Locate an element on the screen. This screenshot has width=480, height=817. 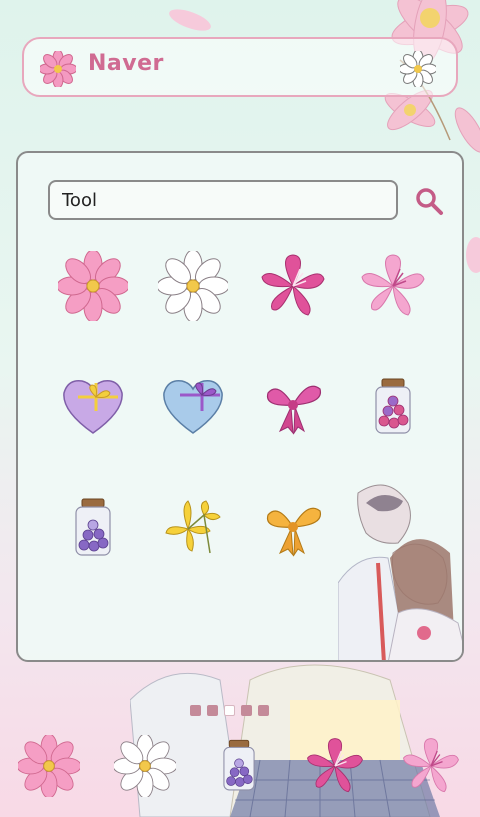
blue-heart-box-icon is located at coordinates (193, 407).